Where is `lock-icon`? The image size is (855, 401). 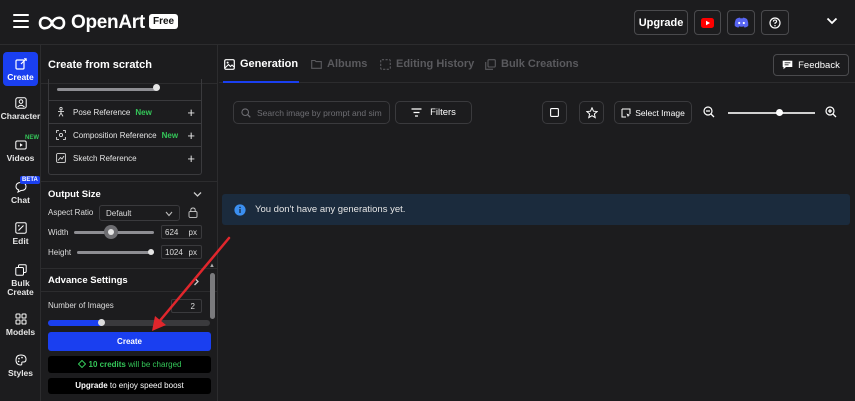
lock-icon is located at coordinates (193, 212).